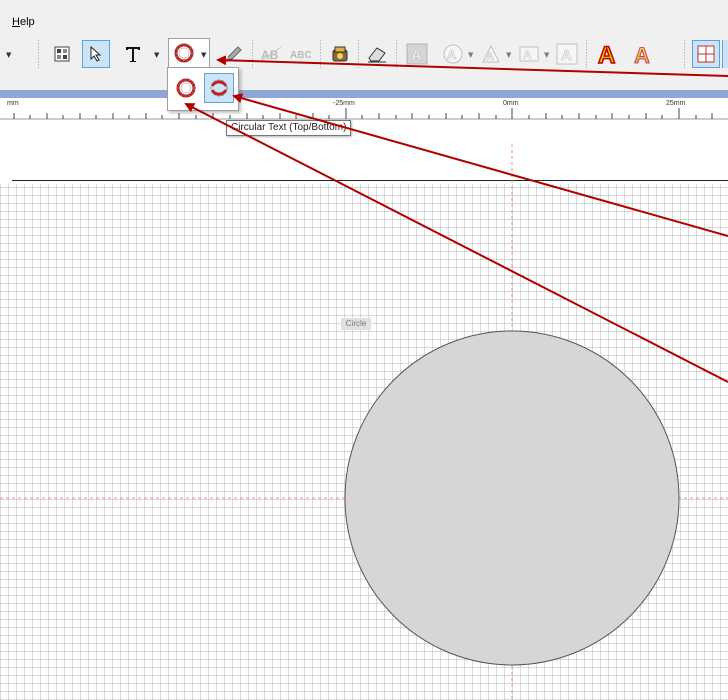  I want to click on arc-text-icon: ABC, so click(302, 54).